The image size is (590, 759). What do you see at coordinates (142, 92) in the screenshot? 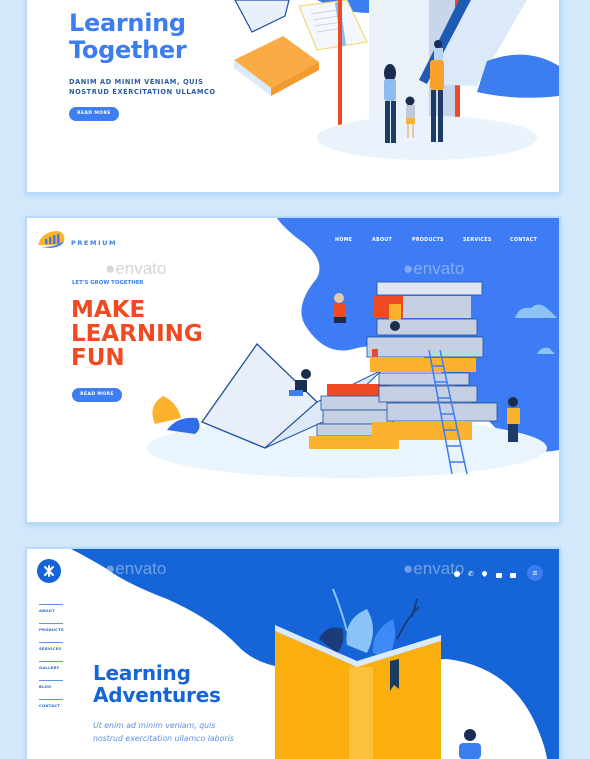
I see `hero-subtitle-line-2: NOSTRUD EXERCITATION ULLAMCO` at bounding box center [142, 92].